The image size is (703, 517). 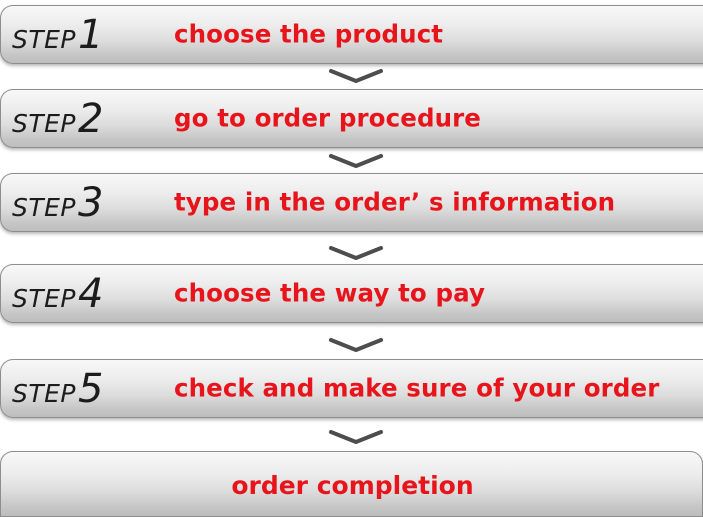 I want to click on step-4-bar: STEP4 choose the way to pay, so click(x=351, y=293).